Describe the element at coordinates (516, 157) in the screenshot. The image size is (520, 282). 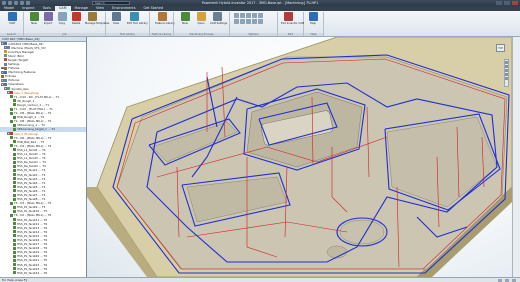
I see `viewport-scrollbar` at that location.